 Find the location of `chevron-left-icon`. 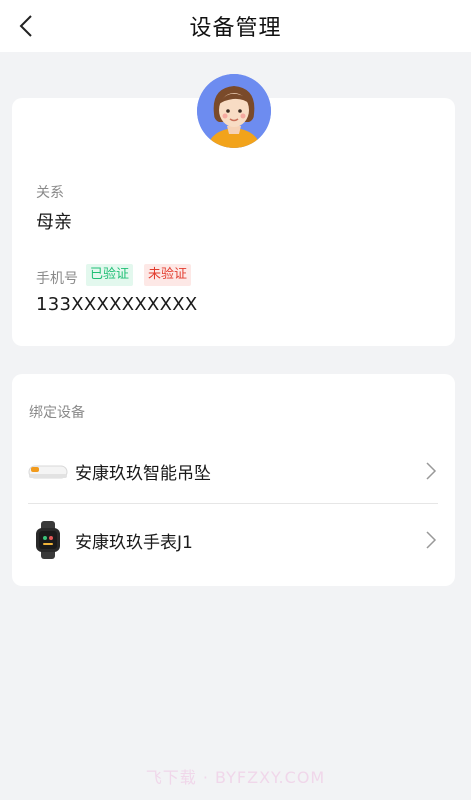

chevron-left-icon is located at coordinates (25, 26).